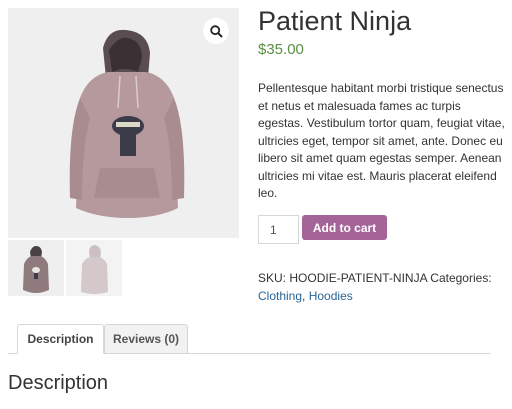  I want to click on sku-label: SKU:, so click(272, 278).